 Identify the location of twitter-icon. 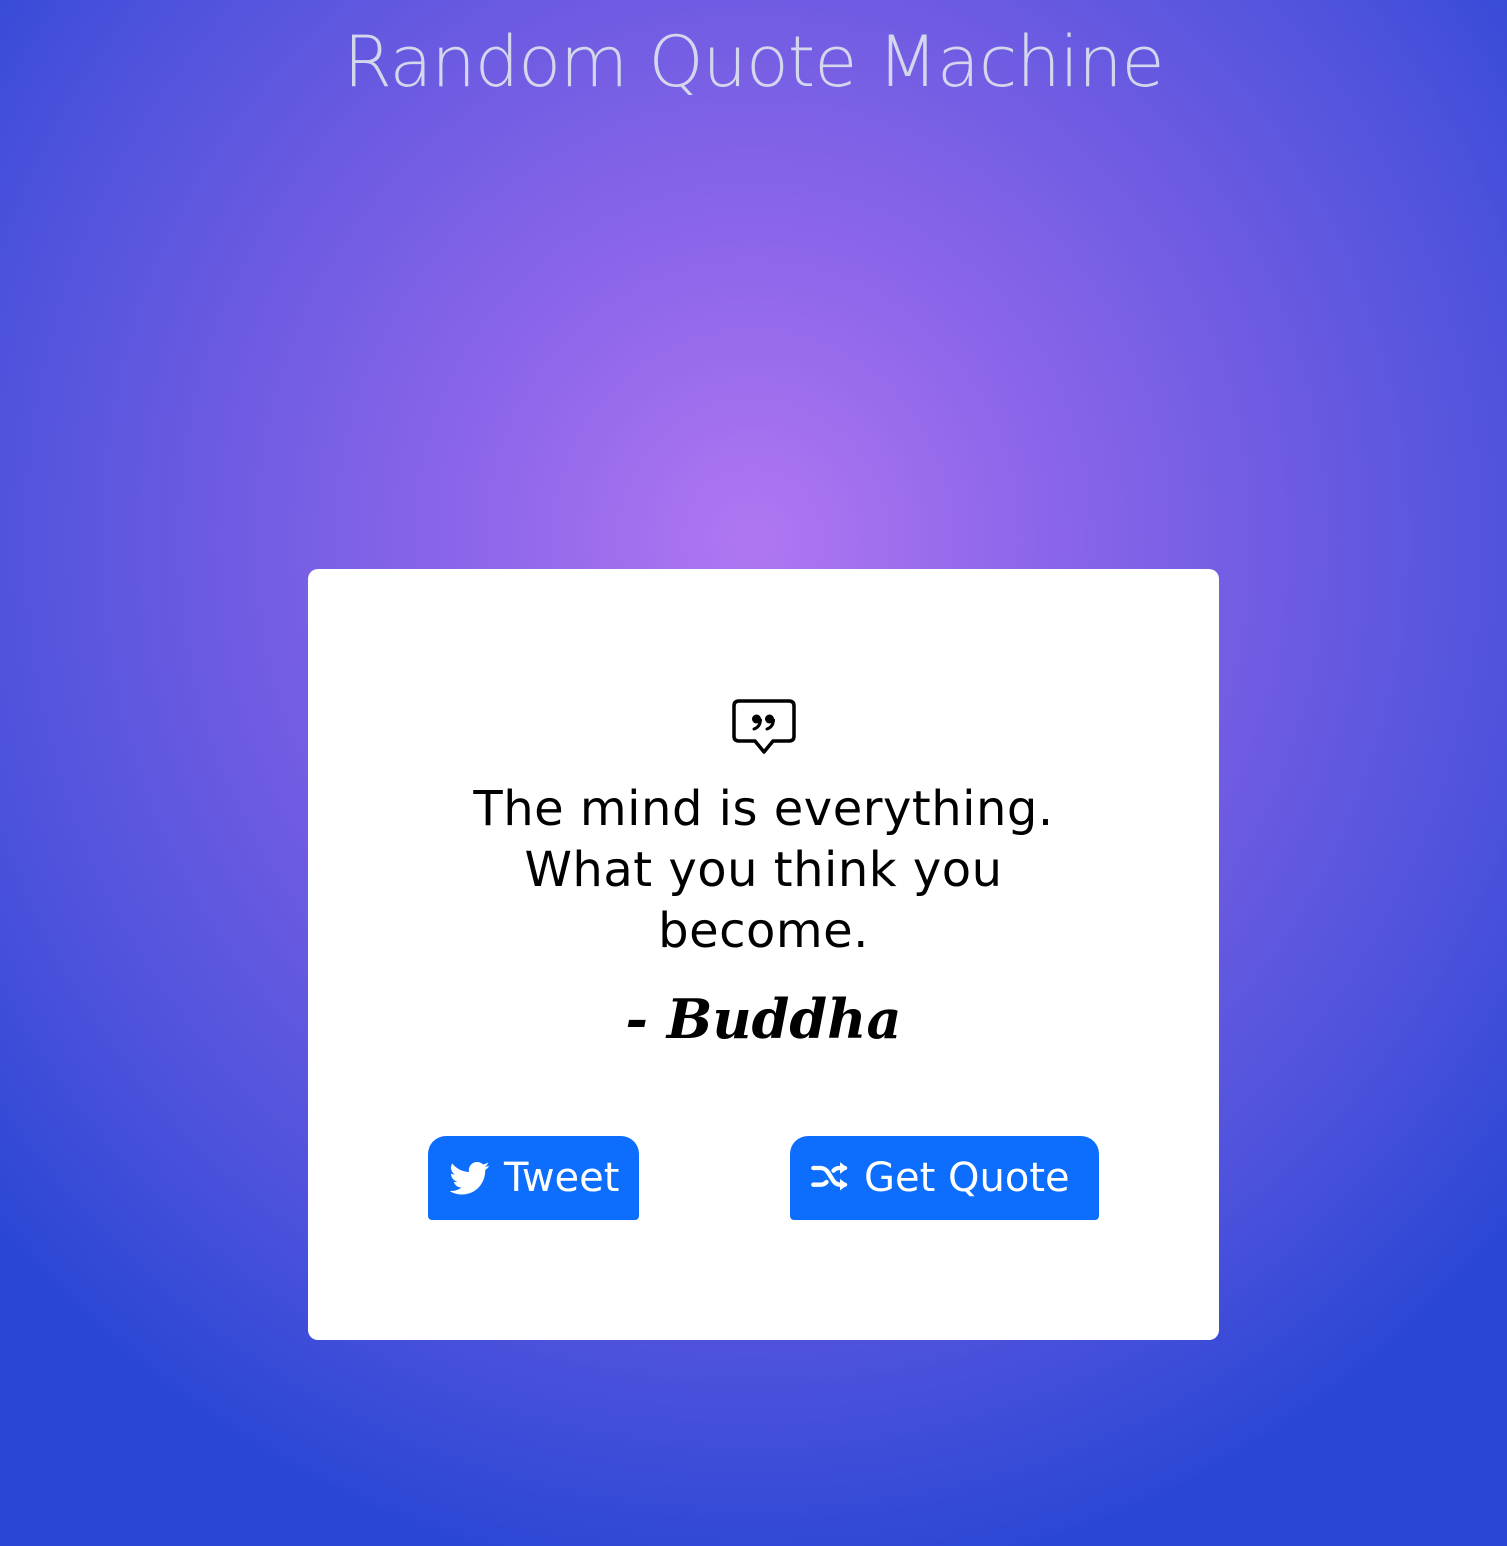
(470, 1178).